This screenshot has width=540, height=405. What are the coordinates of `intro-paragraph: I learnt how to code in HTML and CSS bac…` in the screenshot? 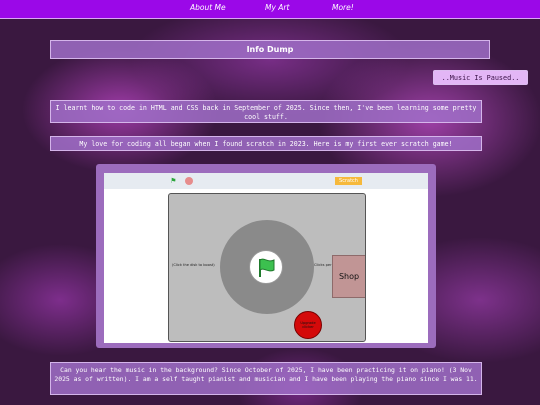 It's located at (266, 111).